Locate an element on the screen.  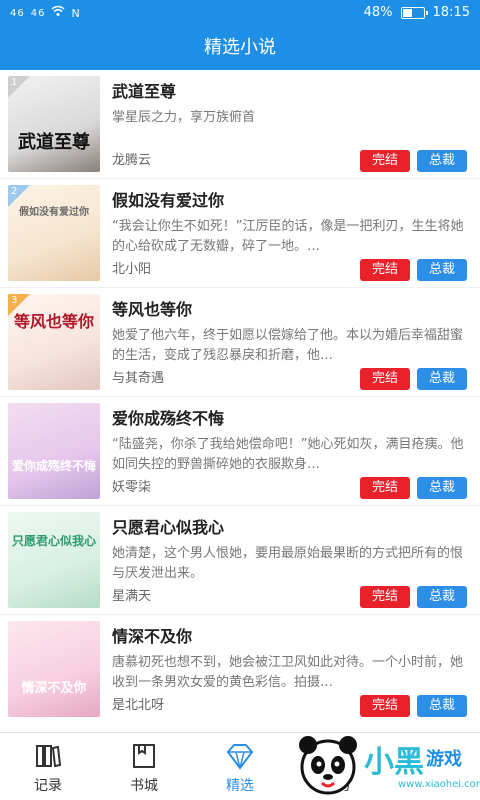
book-author: 与其奇遇 is located at coordinates (138, 378).